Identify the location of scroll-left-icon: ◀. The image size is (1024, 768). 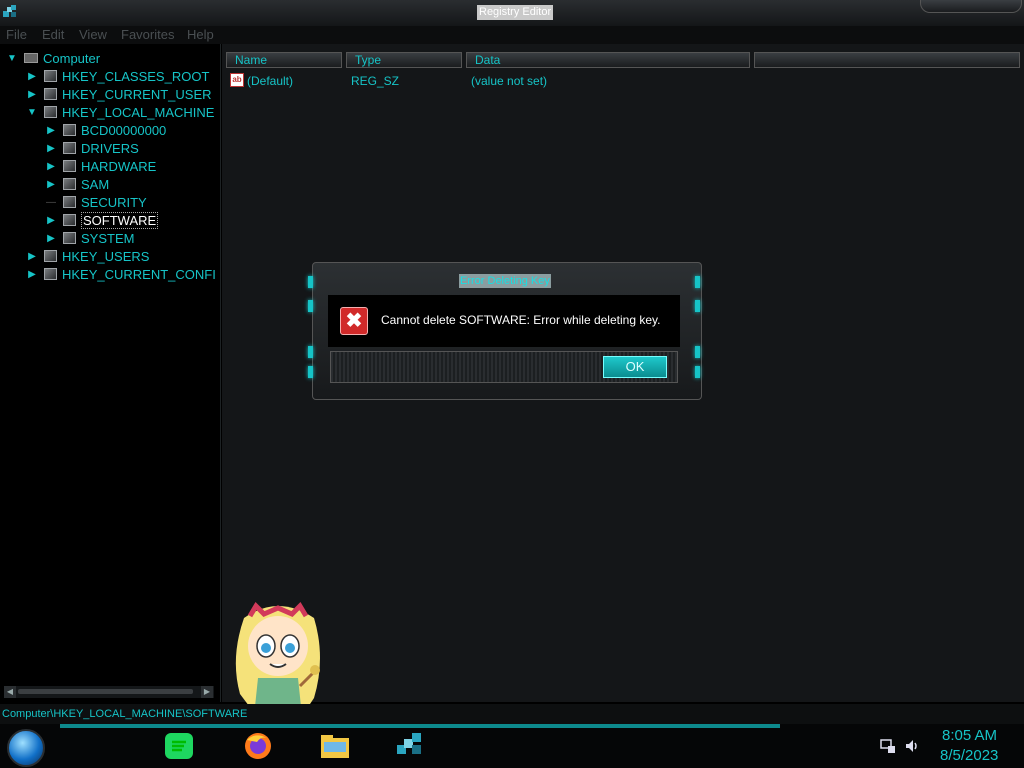
(10, 692).